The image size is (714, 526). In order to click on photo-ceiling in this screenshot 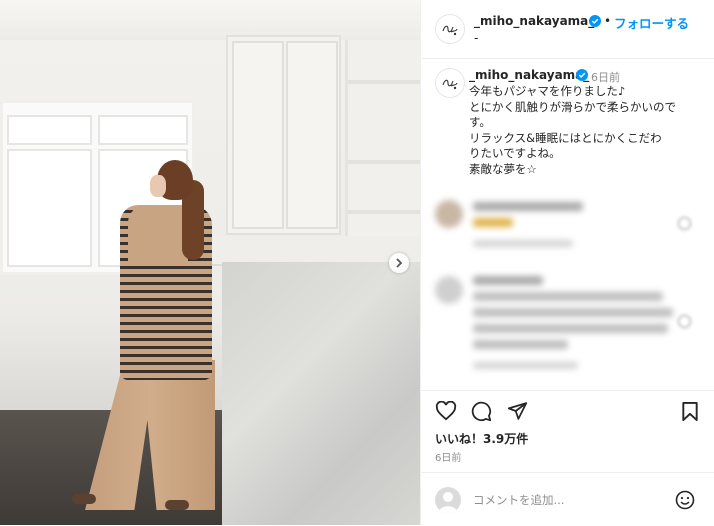, I will do `click(210, 20)`.